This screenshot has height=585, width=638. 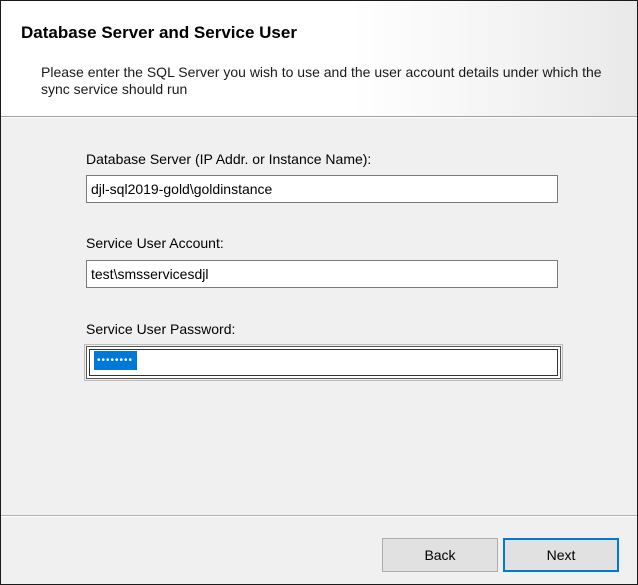 What do you see at coordinates (561, 555) in the screenshot?
I see `next-button: Next` at bounding box center [561, 555].